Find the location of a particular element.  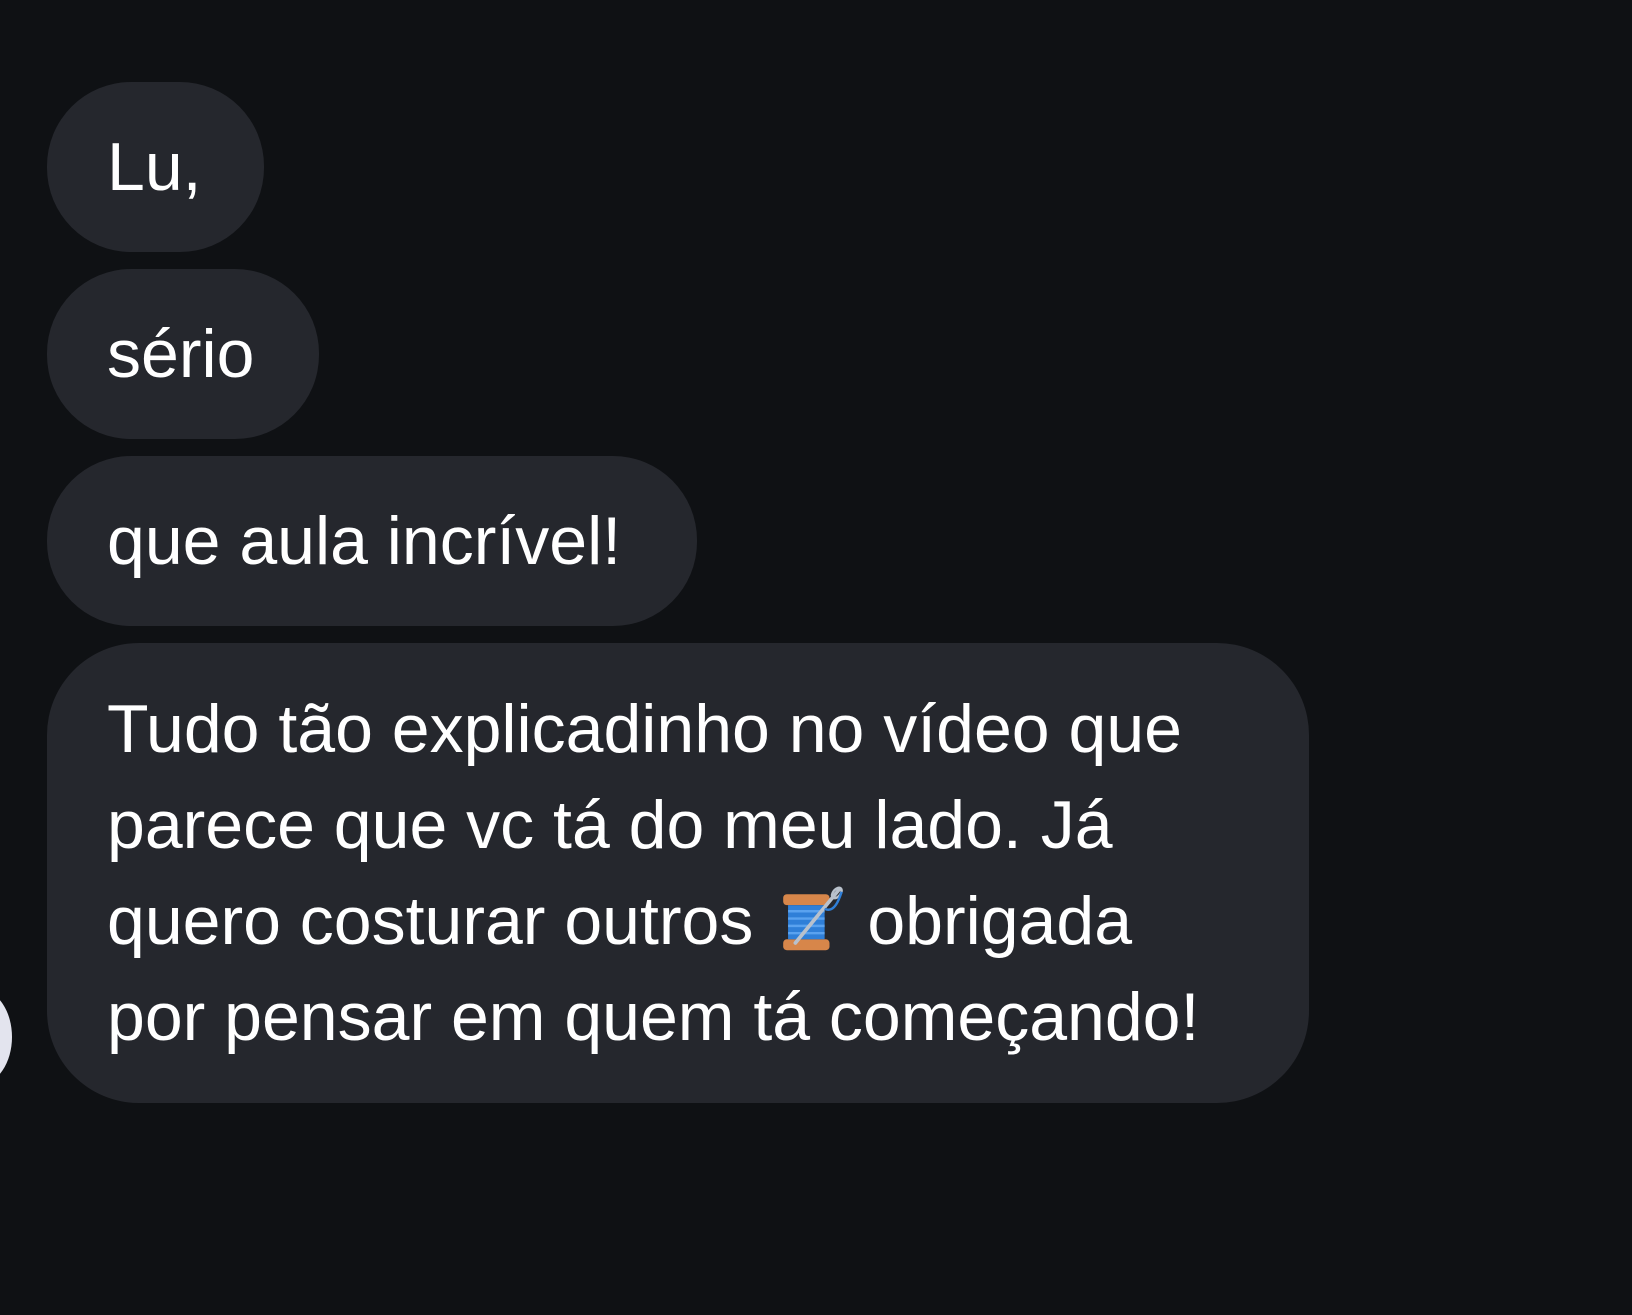

sender-avatar is located at coordinates (6, 1037).